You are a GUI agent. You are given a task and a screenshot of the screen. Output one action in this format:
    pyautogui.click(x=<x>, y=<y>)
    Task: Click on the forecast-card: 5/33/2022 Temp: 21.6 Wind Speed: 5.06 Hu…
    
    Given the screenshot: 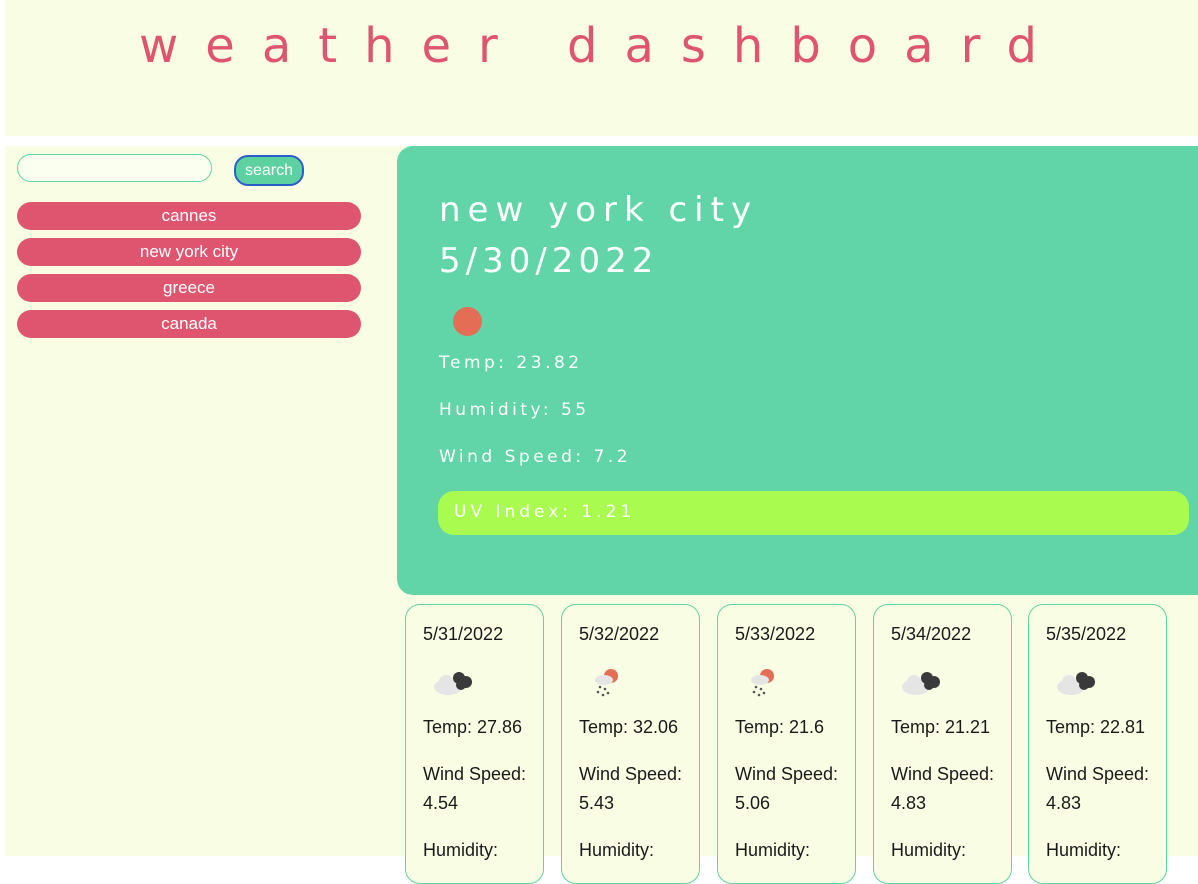 What is the action you would take?
    pyautogui.click(x=786, y=744)
    